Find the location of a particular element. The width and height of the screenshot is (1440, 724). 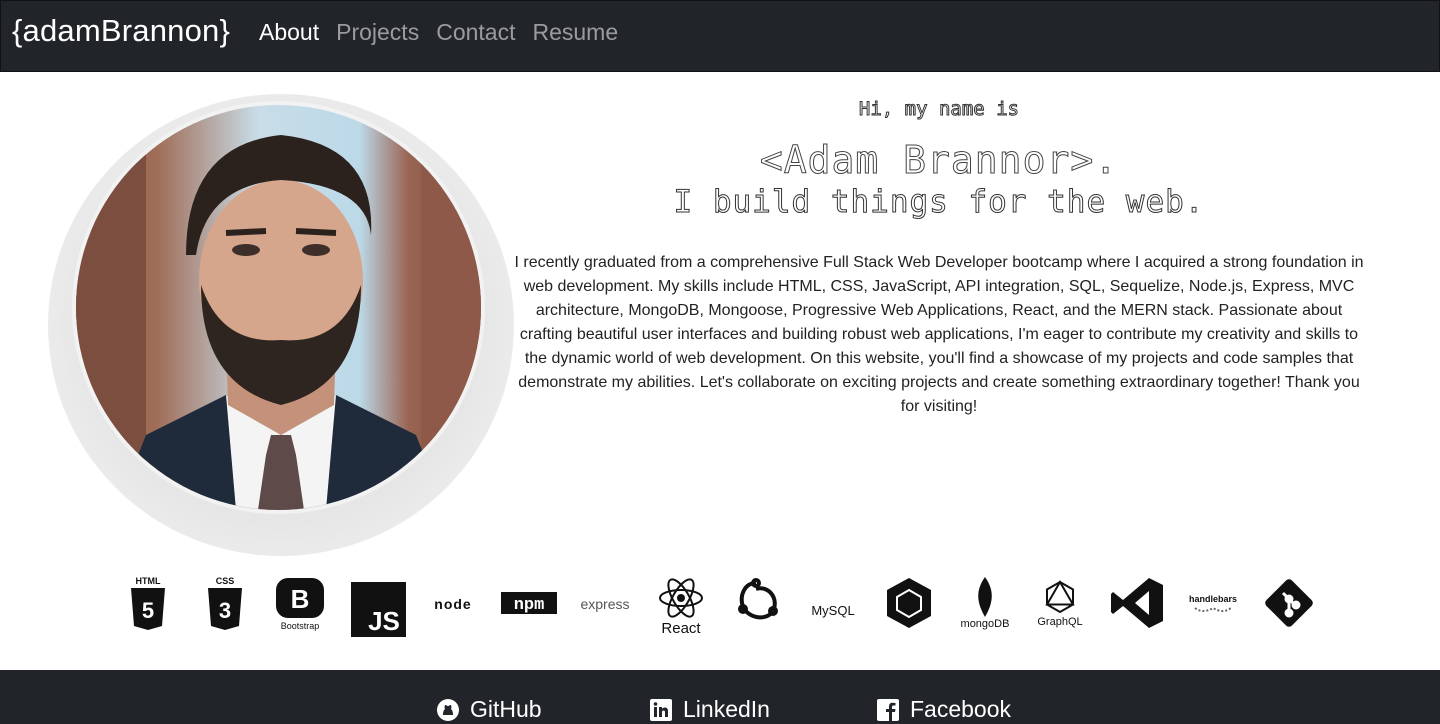

nav-links: About Projects Contact Resume is located at coordinates (438, 32).